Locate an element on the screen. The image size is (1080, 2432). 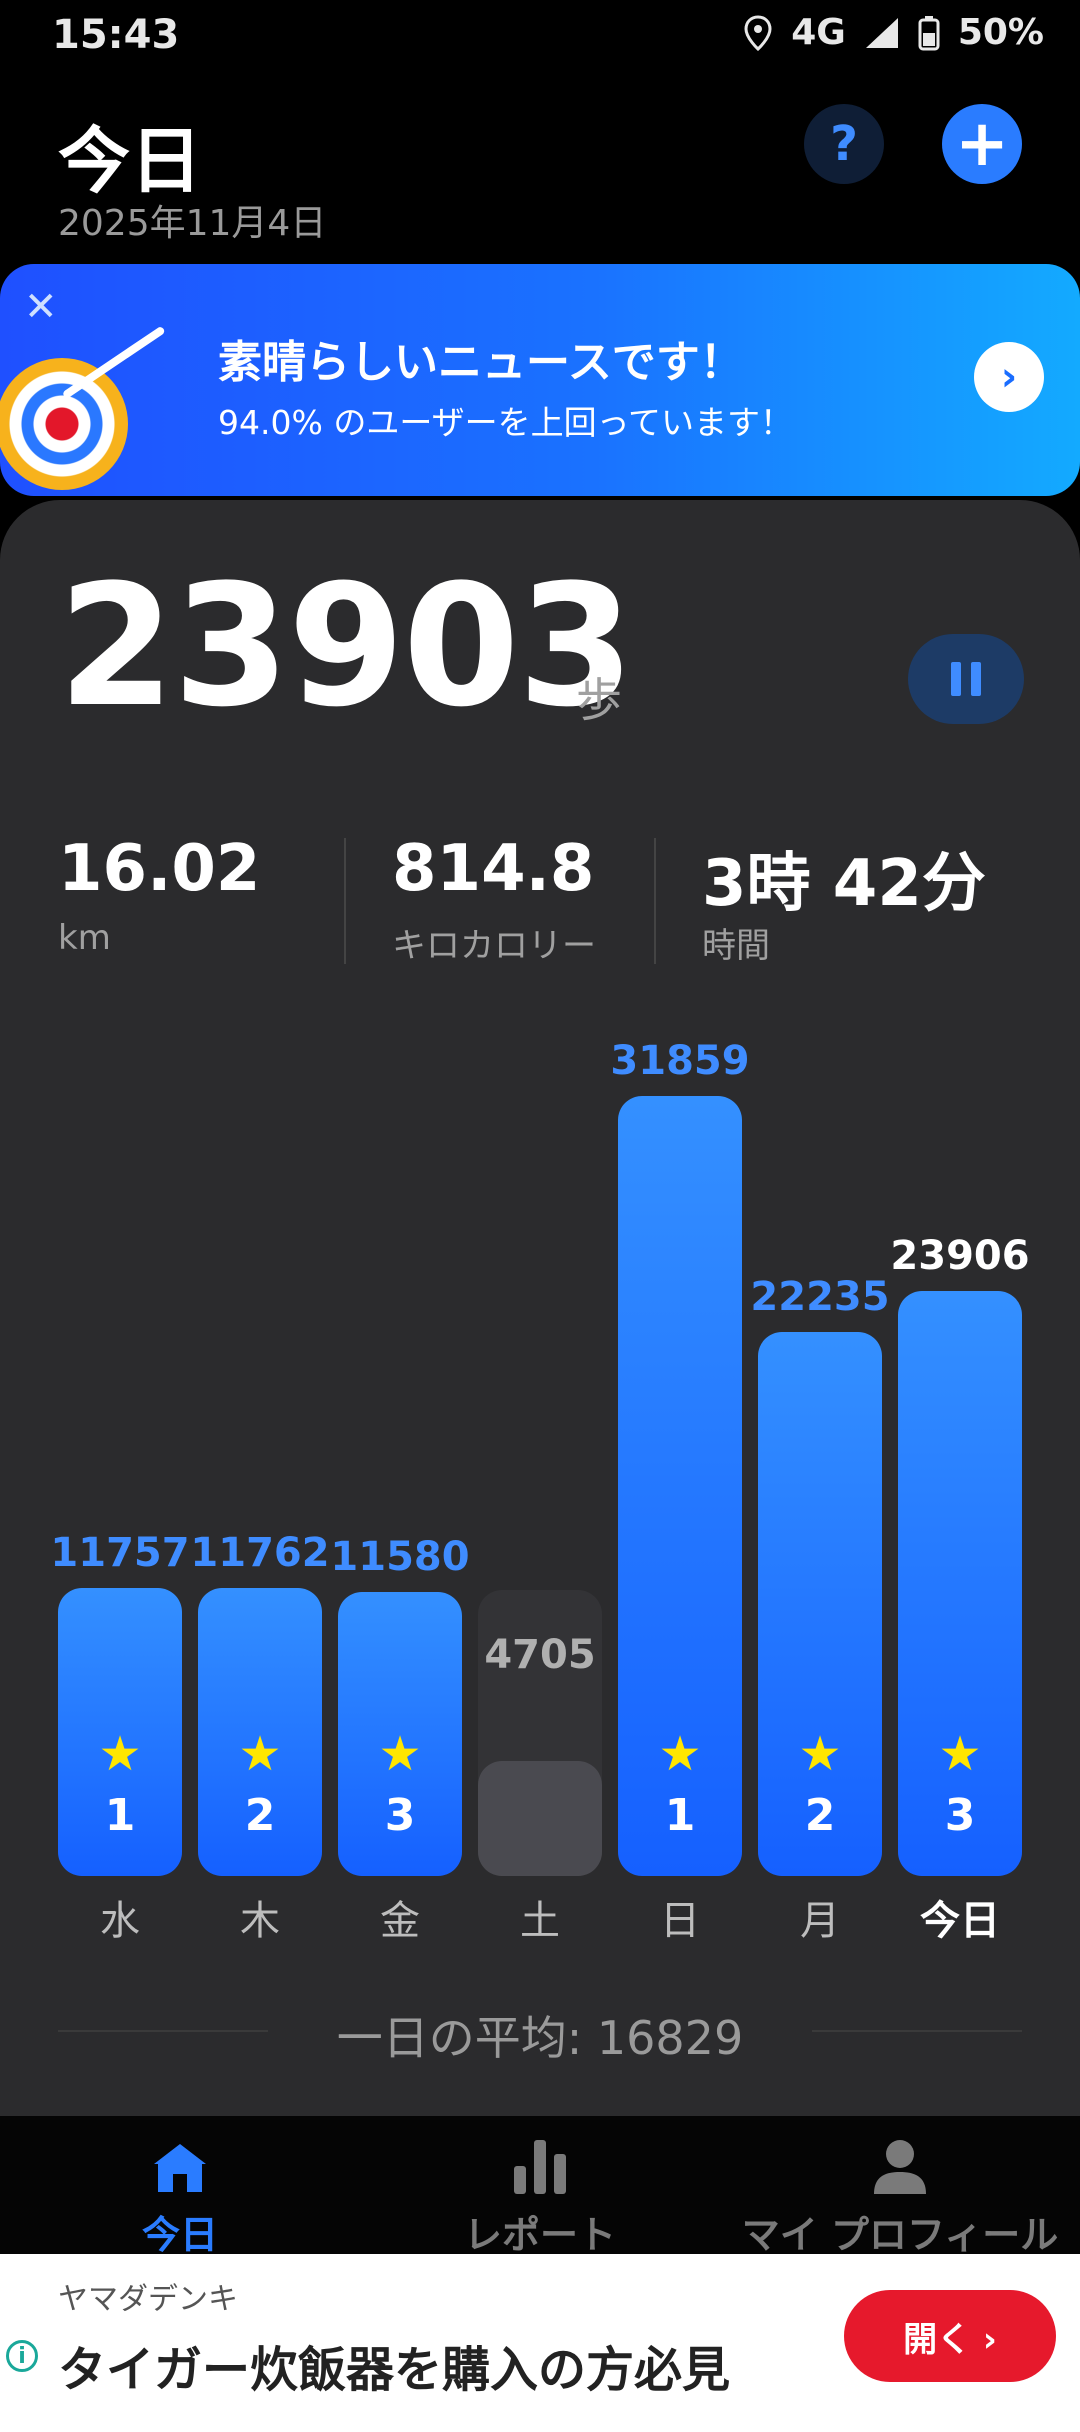
nav-today-label: 今日 is located at coordinates (179, 2235).